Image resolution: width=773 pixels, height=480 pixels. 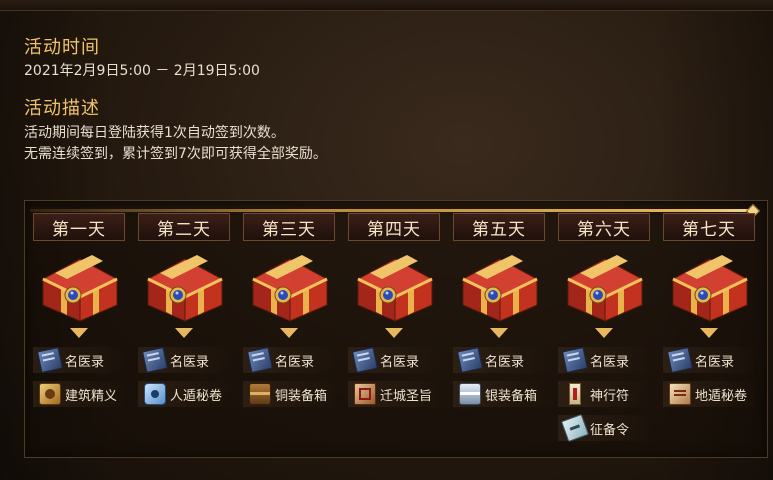 I want to click on day-column-6: 第六天 名医录 神行符 征备令, so click(x=604, y=333).